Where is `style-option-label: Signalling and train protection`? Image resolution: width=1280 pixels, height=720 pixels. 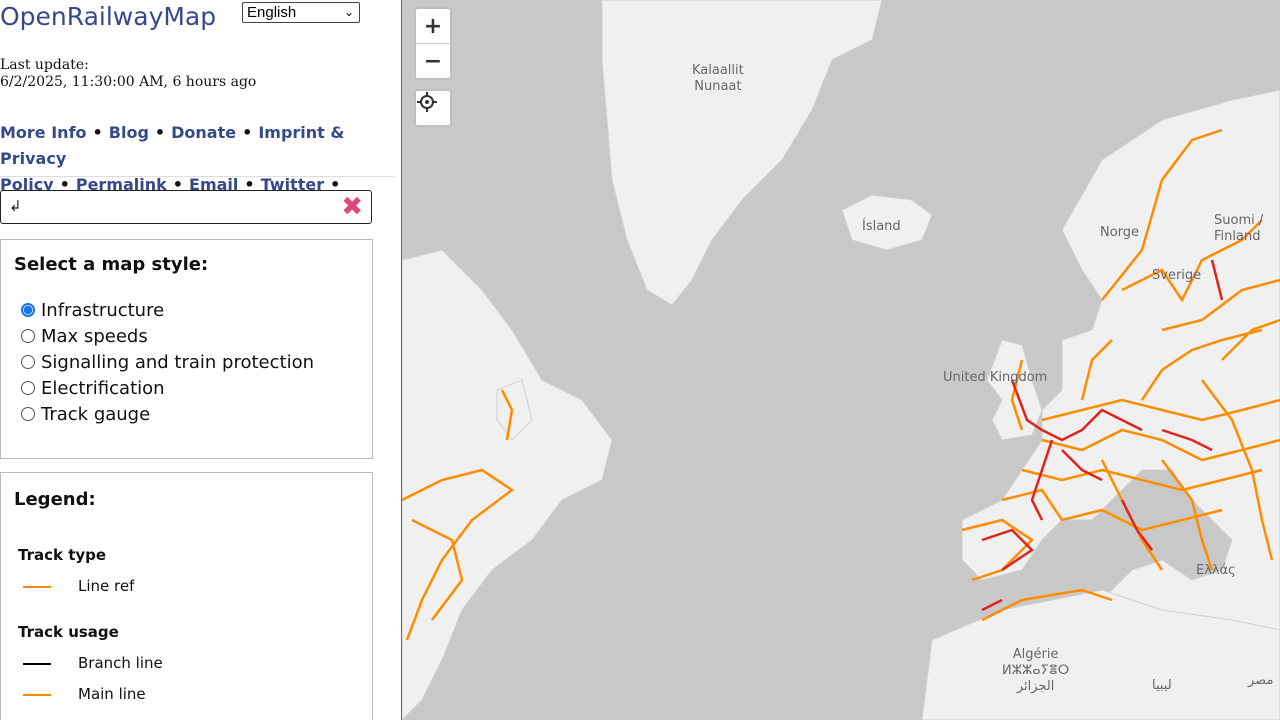
style-option-label: Signalling and train protection is located at coordinates (178, 362).